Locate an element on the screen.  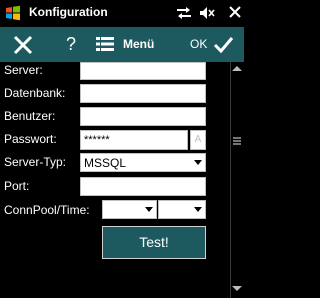
toolbar is located at coordinates (122, 44).